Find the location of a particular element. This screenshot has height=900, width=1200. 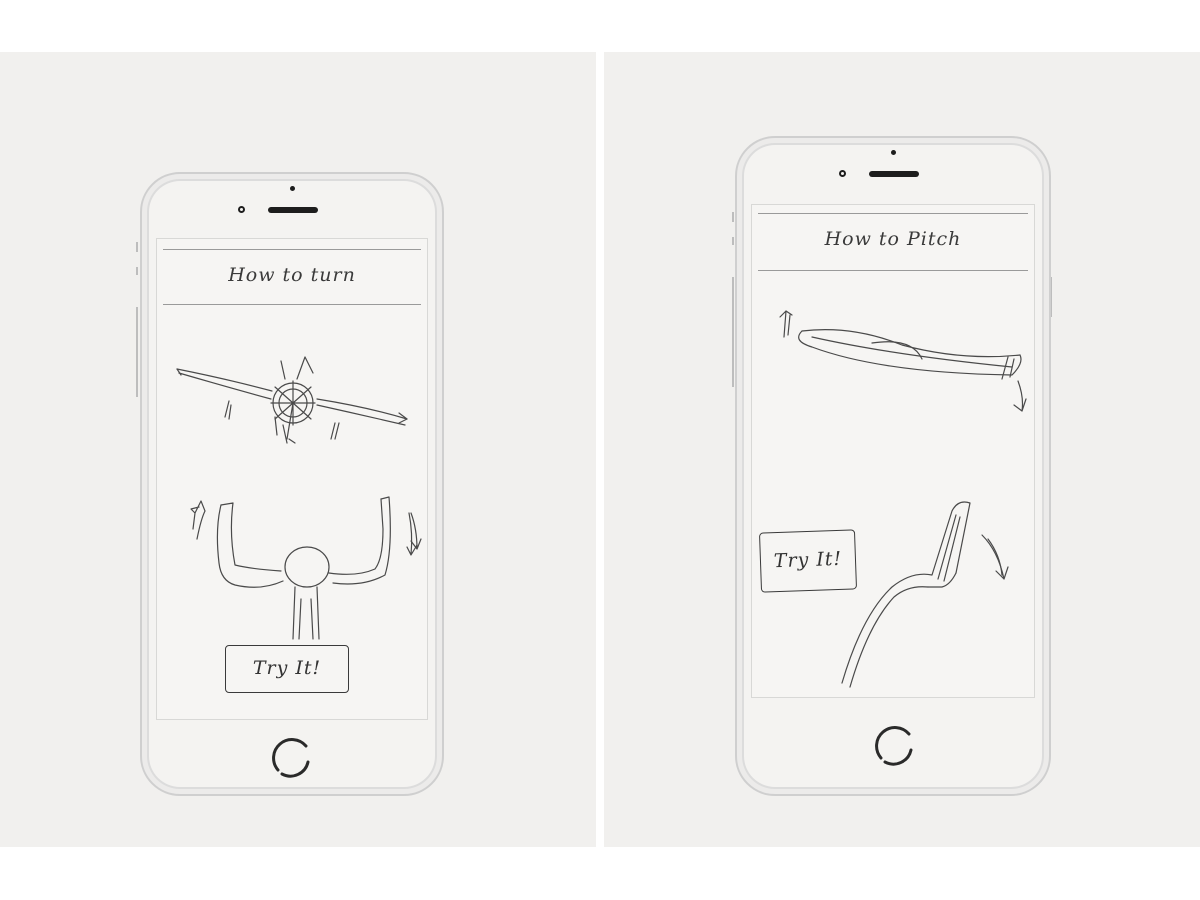

page-title: How to Pitch is located at coordinates (893, 239).